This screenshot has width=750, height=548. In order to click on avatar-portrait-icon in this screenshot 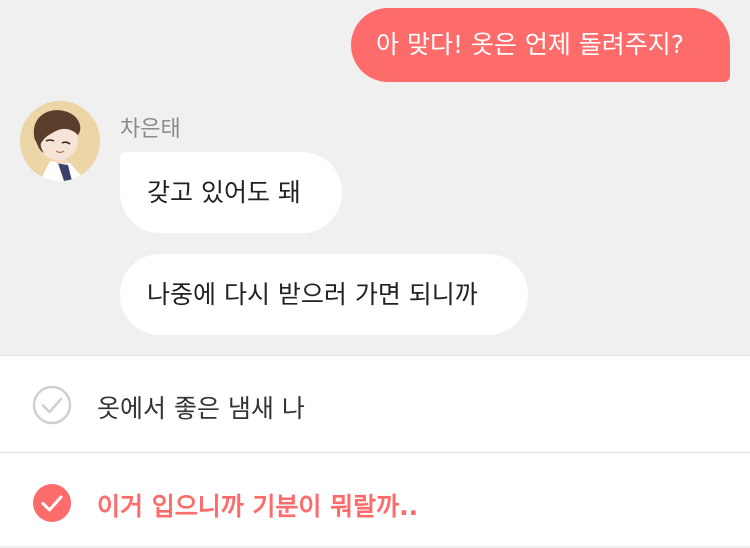, I will do `click(60, 141)`.